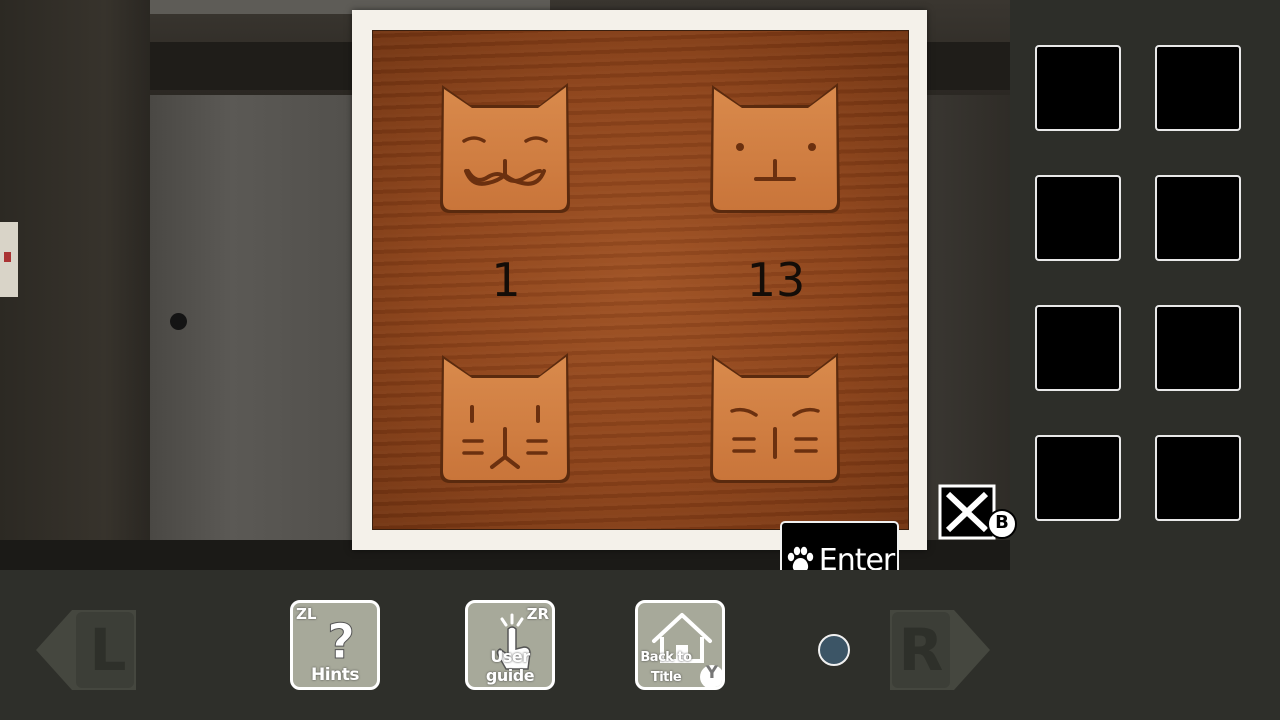 The image size is (1280, 720). What do you see at coordinates (666, 657) in the screenshot?
I see `back-to-title-line1: Back to` at bounding box center [666, 657].